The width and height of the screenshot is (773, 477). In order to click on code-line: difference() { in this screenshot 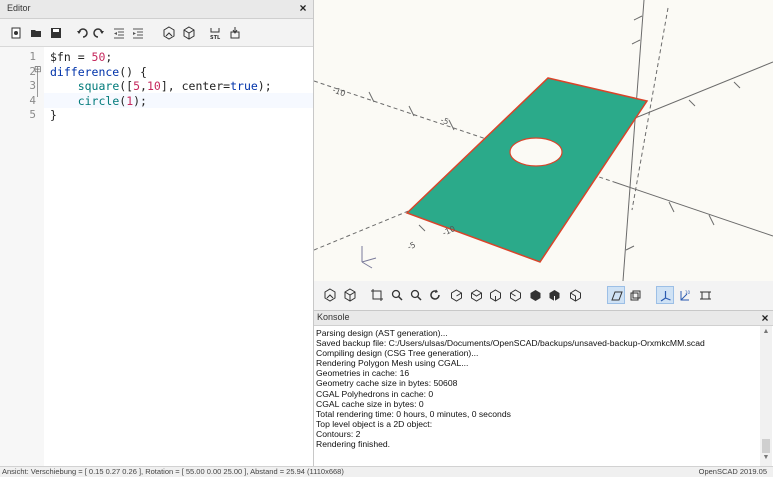, I will do `click(98, 72)`.